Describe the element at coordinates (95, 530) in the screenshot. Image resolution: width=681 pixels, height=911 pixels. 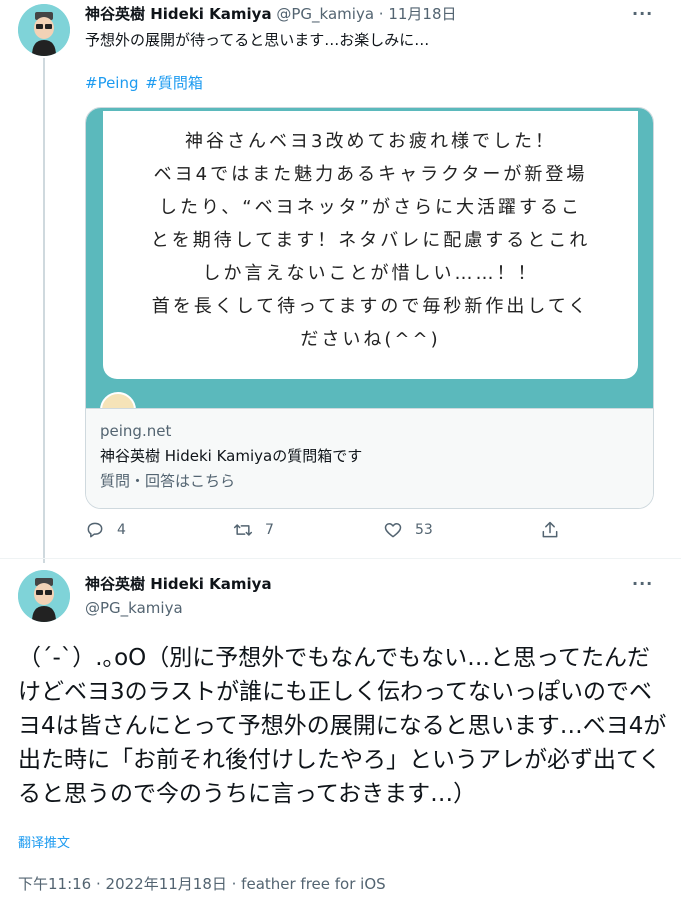
I see `reply-icon` at that location.